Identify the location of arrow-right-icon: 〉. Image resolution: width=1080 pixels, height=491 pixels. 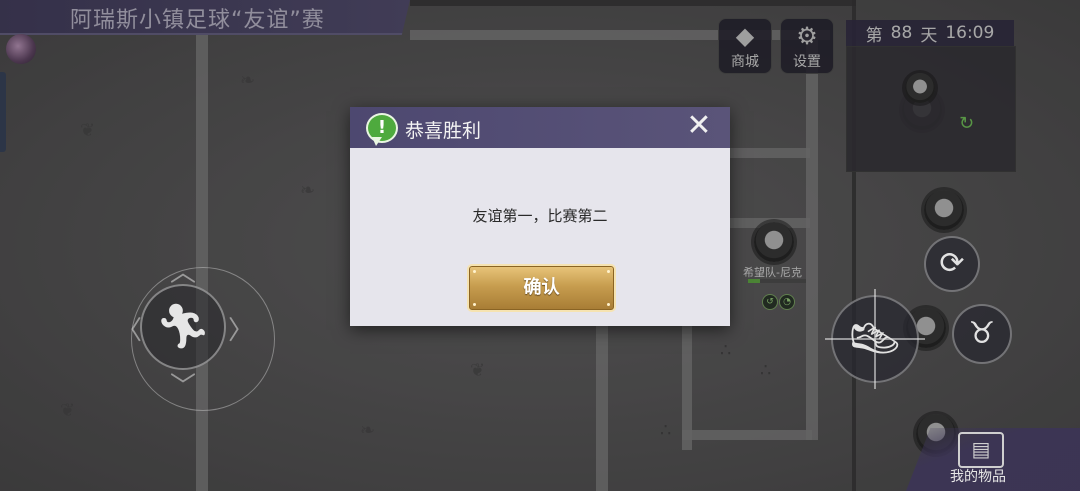
(241, 331).